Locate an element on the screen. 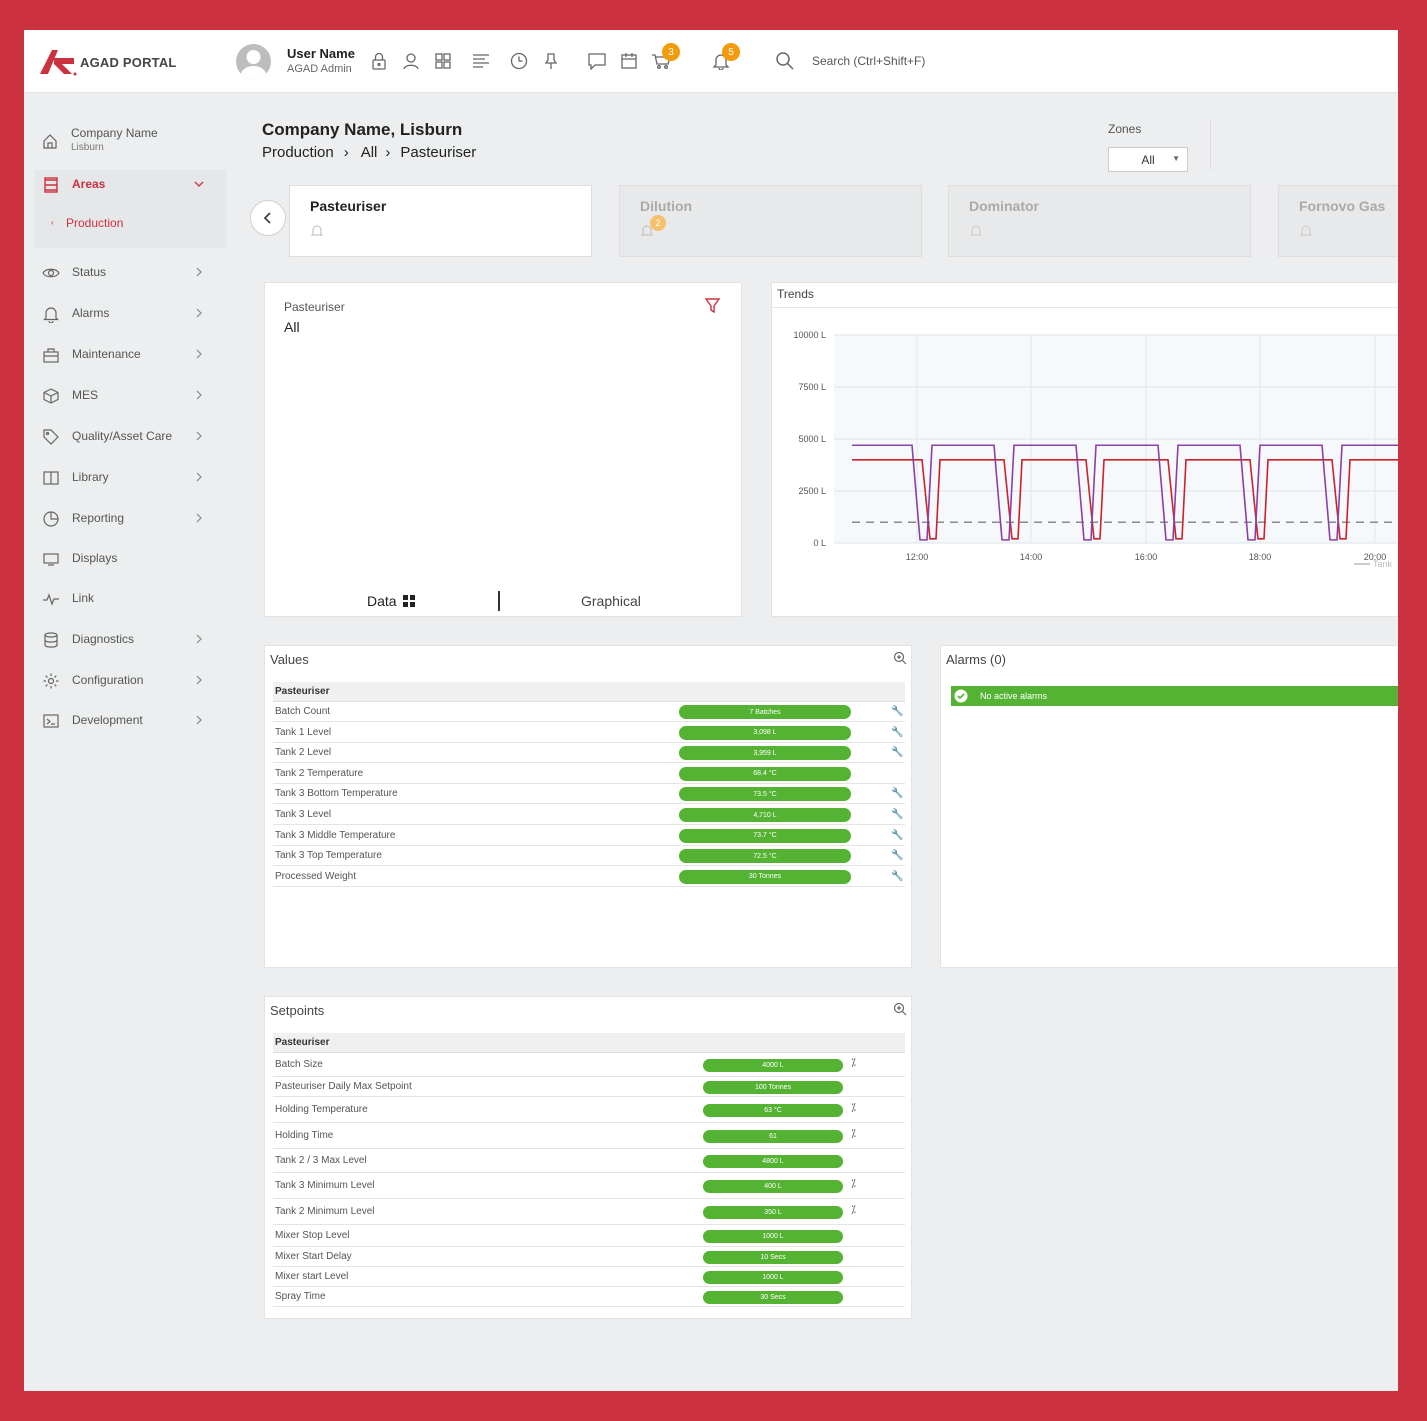 This screenshot has height=1421, width=1427. y-tick-label: 10000 L is located at coordinates (809, 335).